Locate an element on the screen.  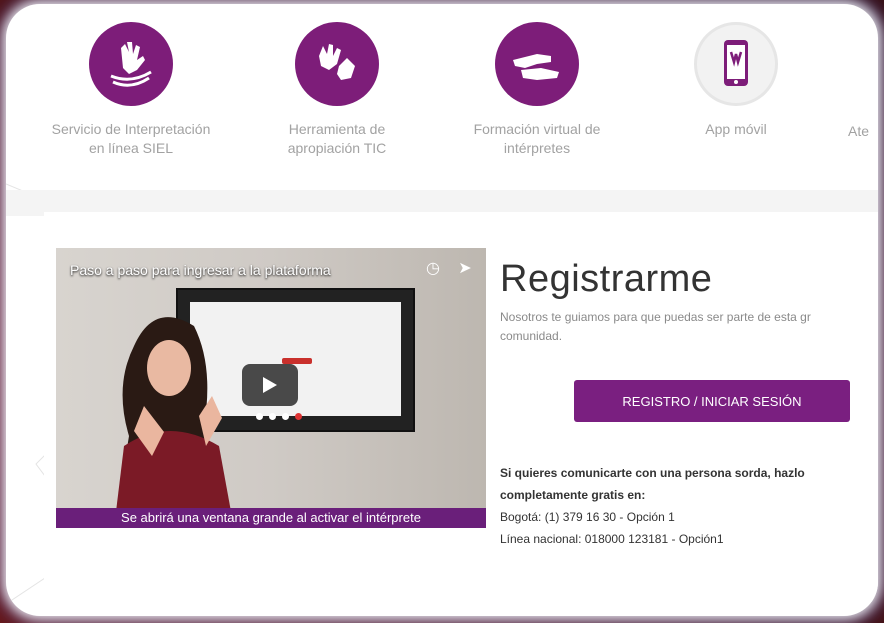
service-label-line2: apropiación TIC is located at coordinates (337, 148).